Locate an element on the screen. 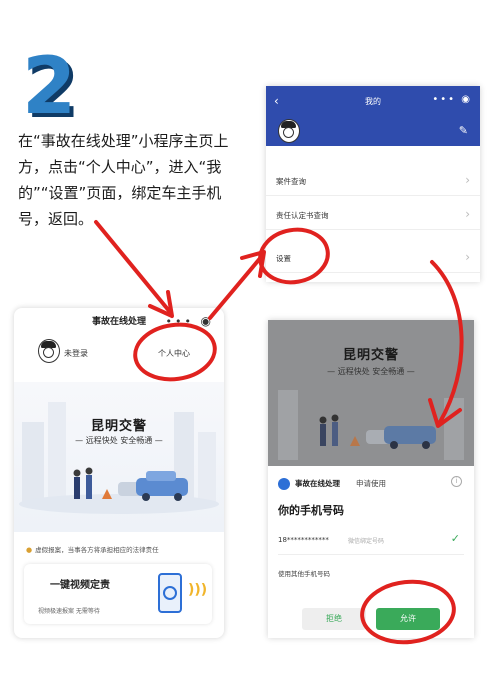 The height and width of the screenshot is (700, 499). false-report-notice: ● 虚假报案，当事各方将承担相应的法律责任 is located at coordinates (92, 550).